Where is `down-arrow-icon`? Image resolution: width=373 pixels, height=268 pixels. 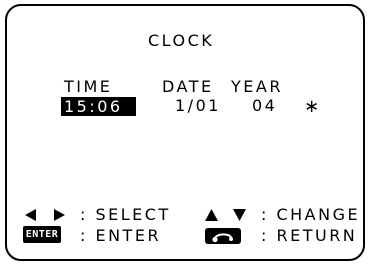
down-arrow-icon is located at coordinates (239, 215).